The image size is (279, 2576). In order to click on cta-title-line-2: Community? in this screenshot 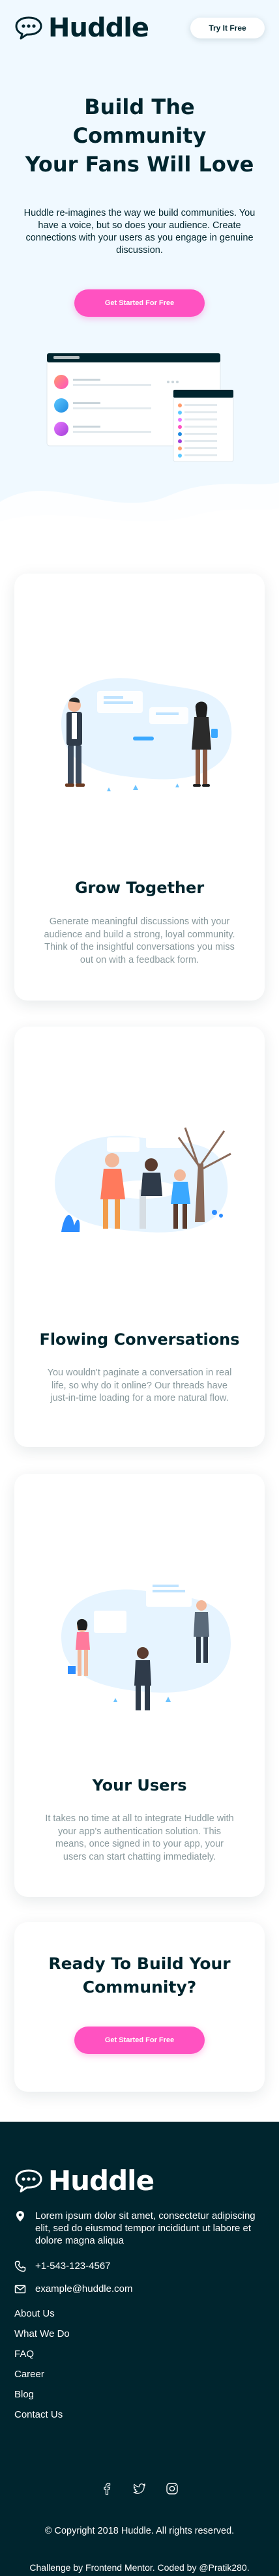, I will do `click(139, 1987)`.